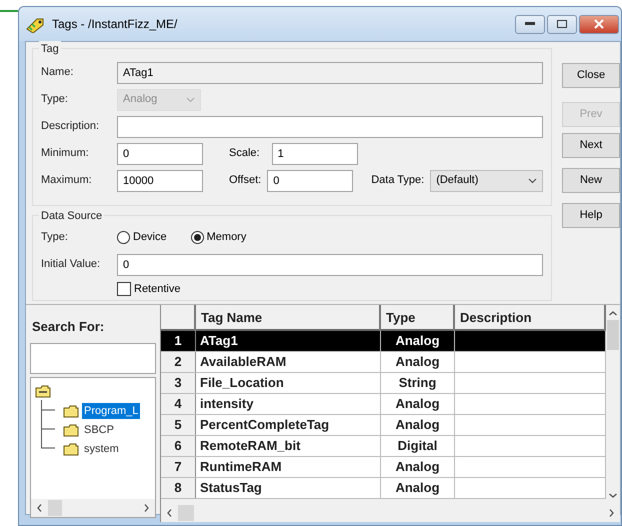  Describe the element at coordinates (99, 430) in the screenshot. I see `tree-item: SBCP` at that location.